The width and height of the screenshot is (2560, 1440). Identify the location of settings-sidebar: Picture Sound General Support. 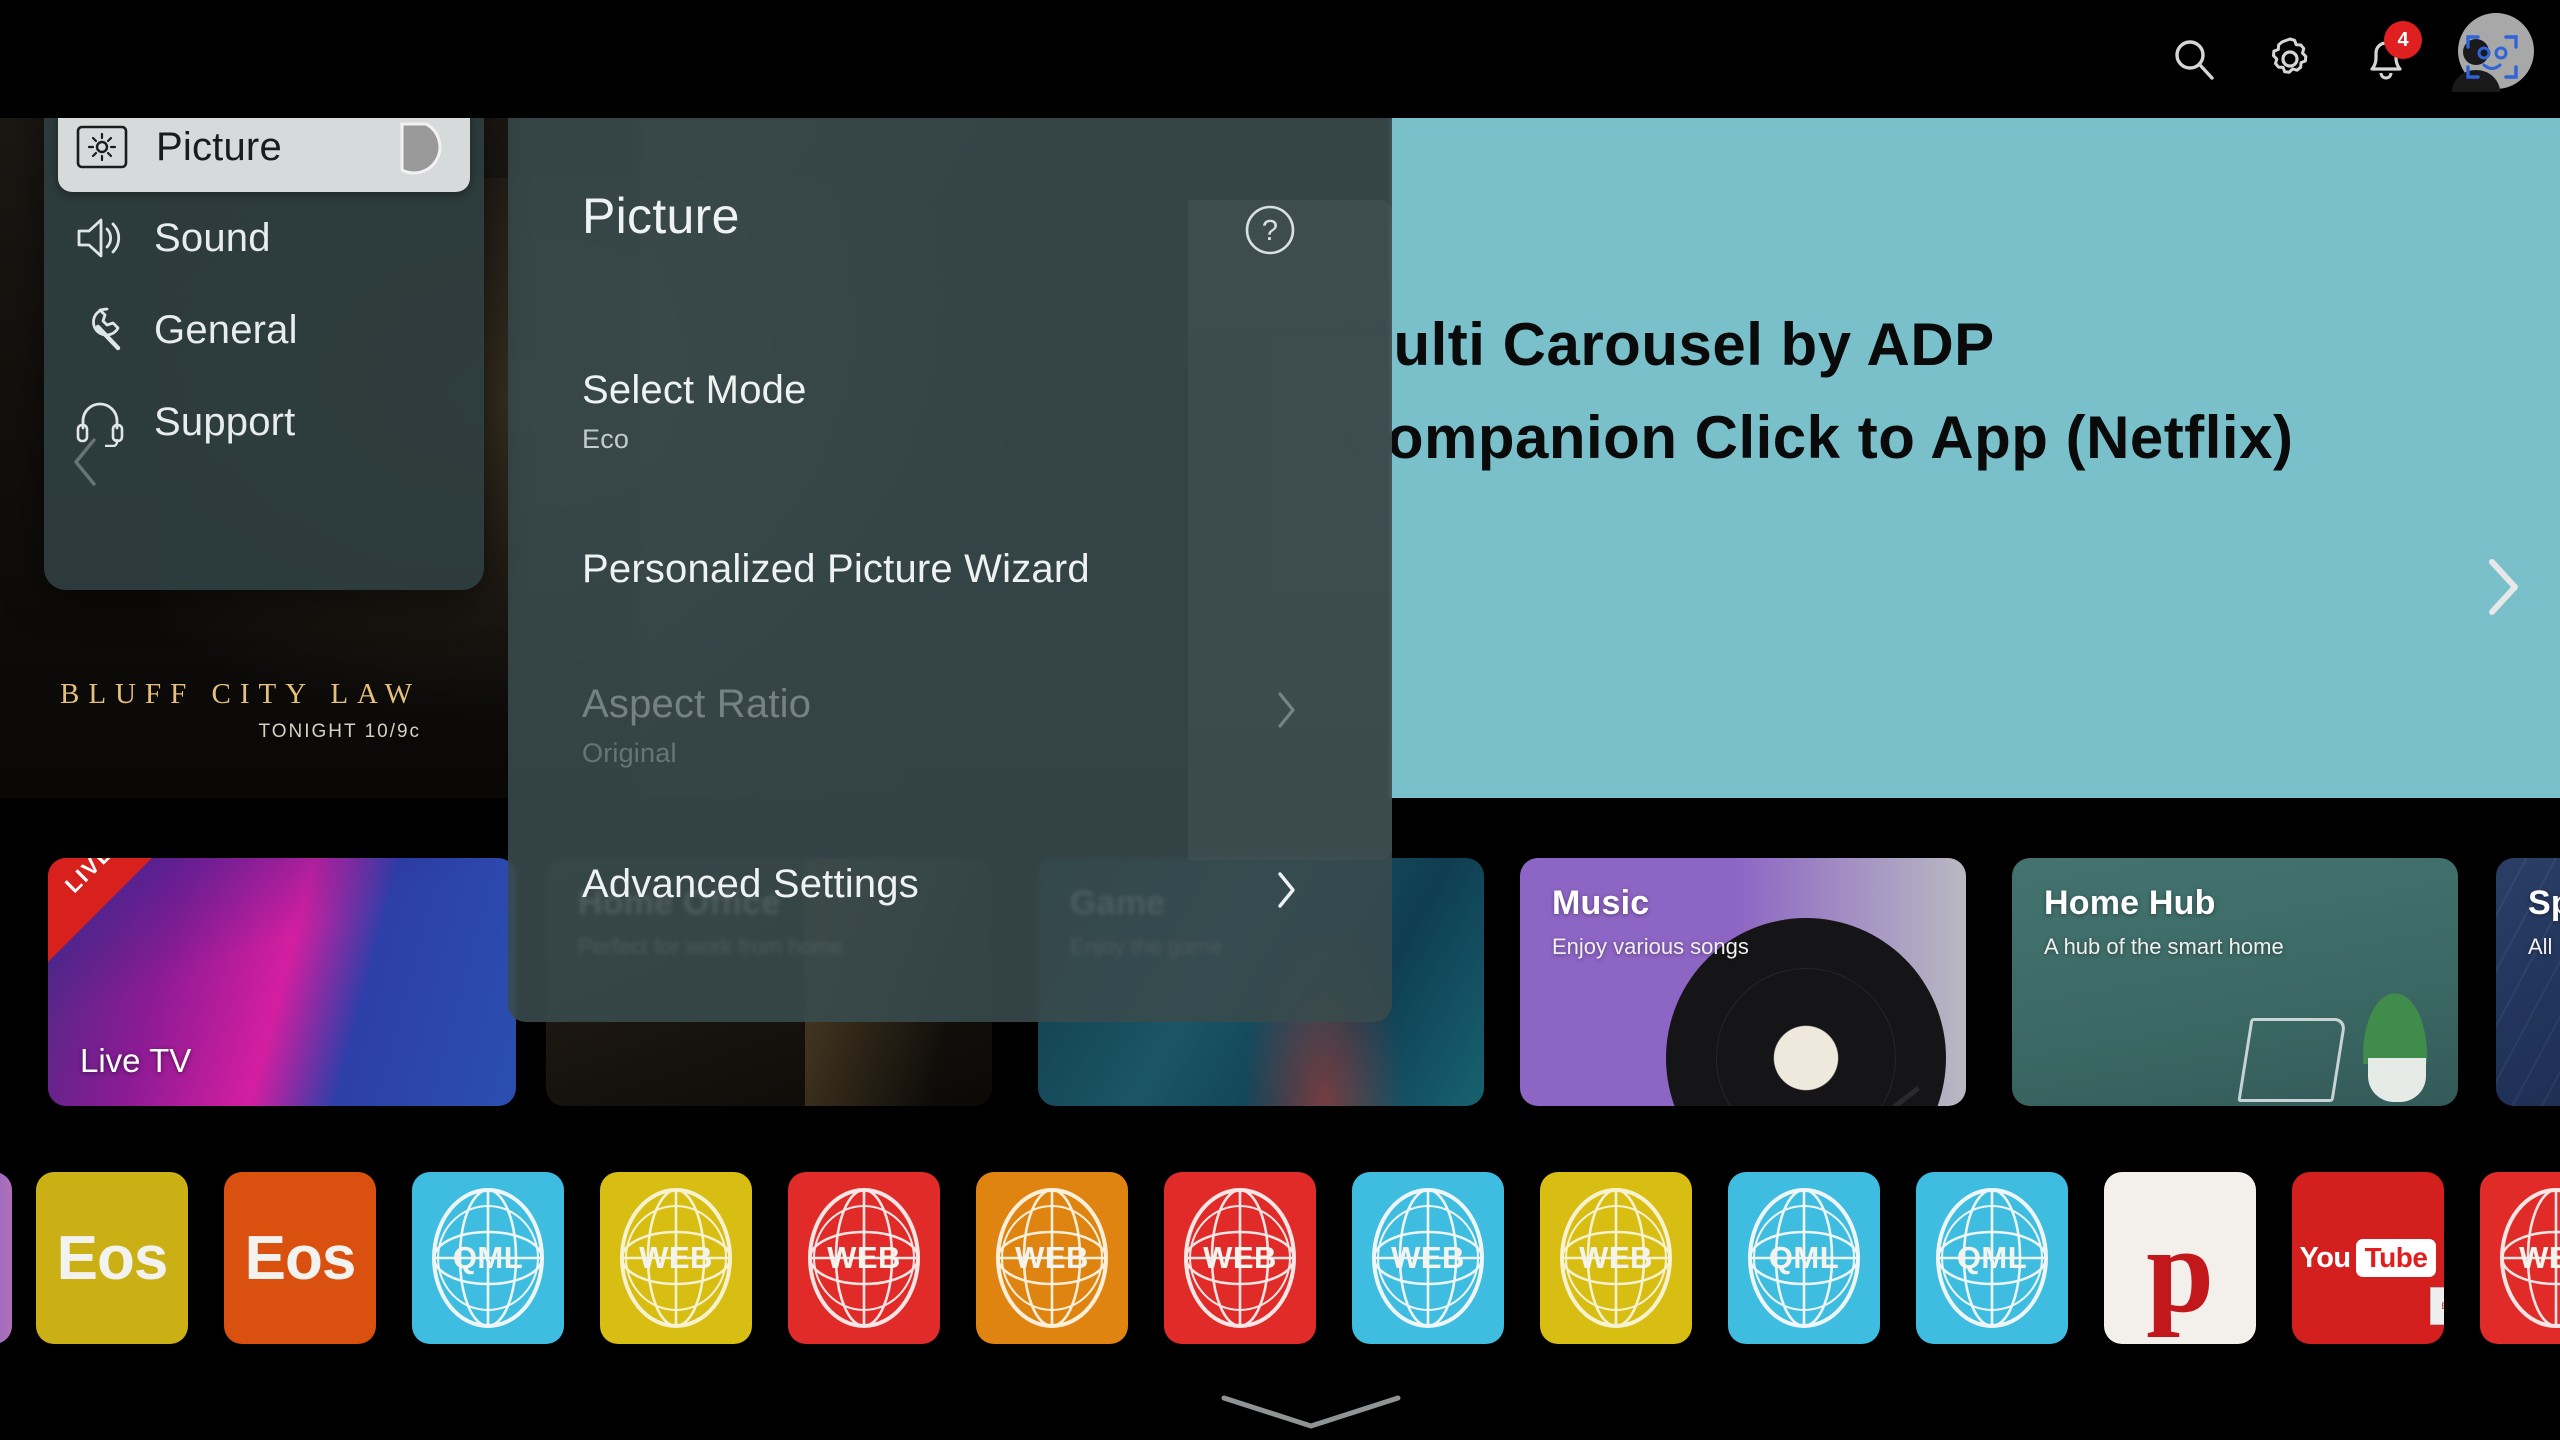
(264, 335).